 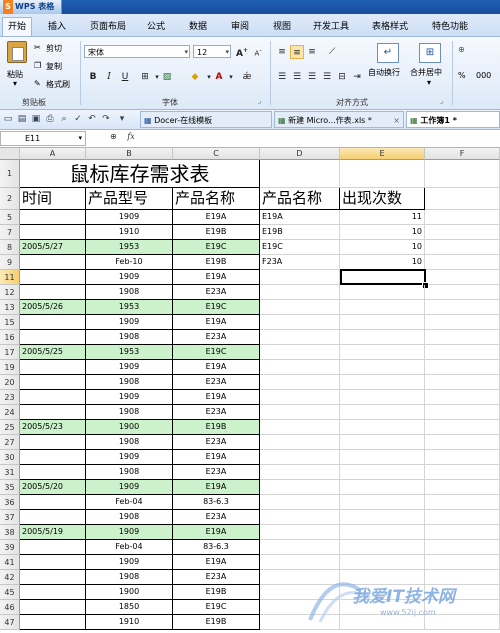 What do you see at coordinates (242, 51) in the screenshot?
I see `grow-font-icon: A+` at bounding box center [242, 51].